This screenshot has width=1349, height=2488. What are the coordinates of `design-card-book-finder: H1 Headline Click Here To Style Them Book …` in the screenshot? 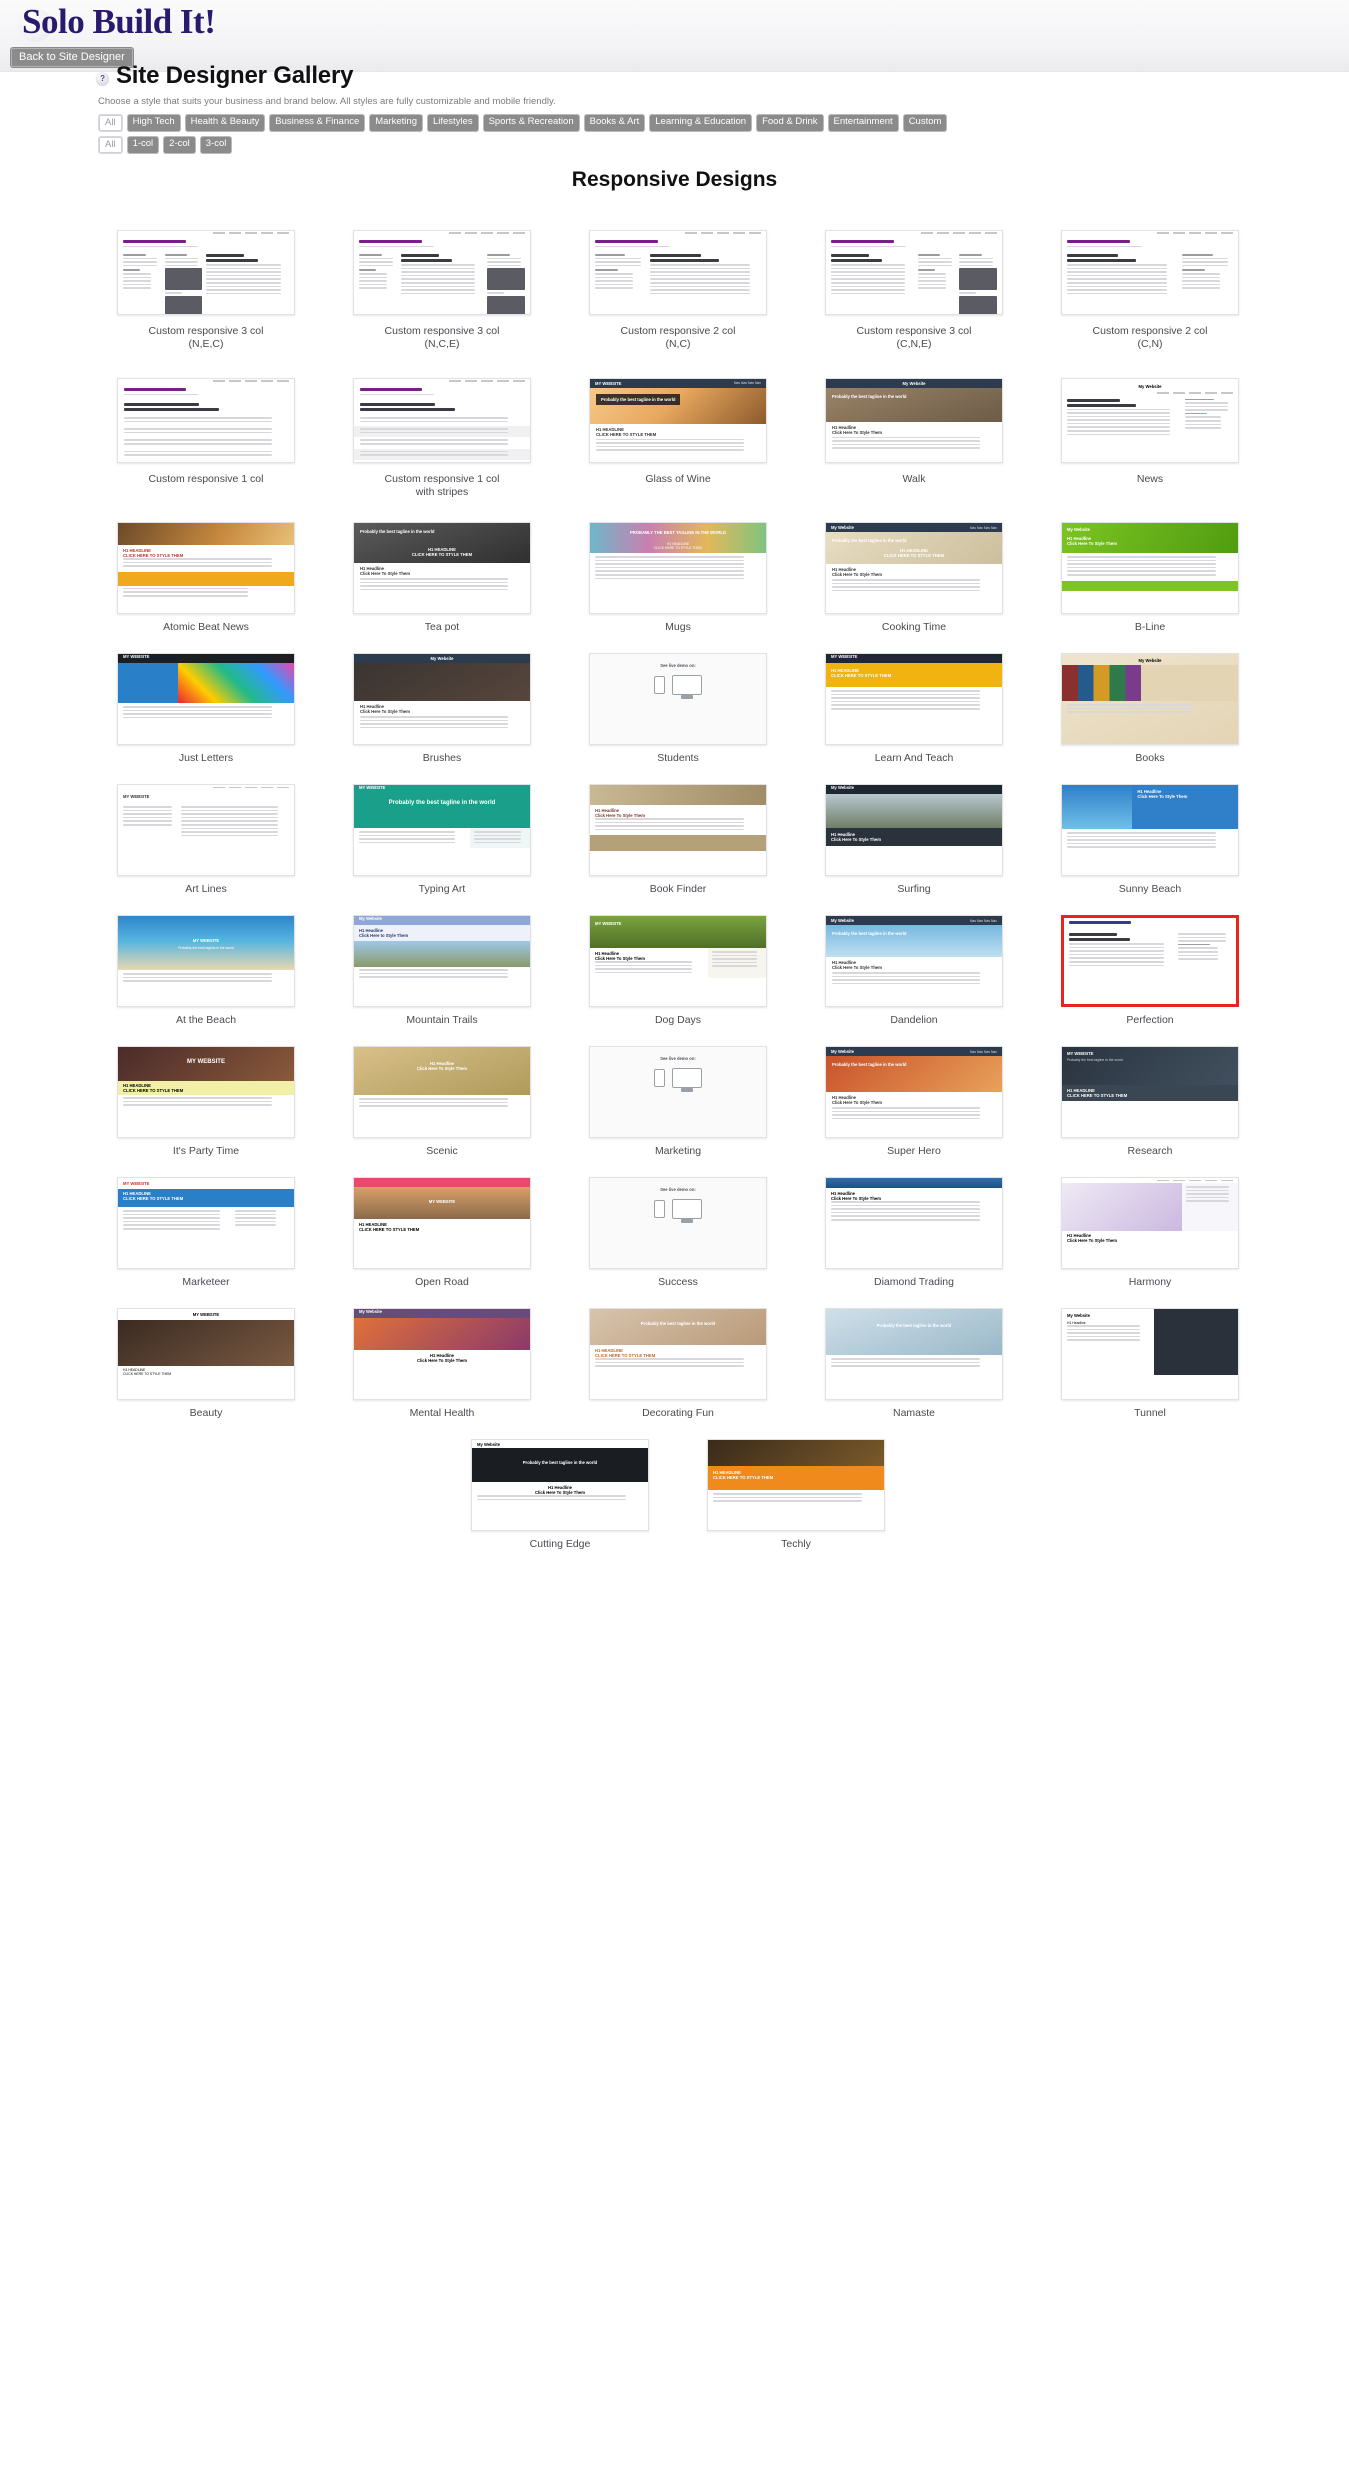 It's located at (678, 845).